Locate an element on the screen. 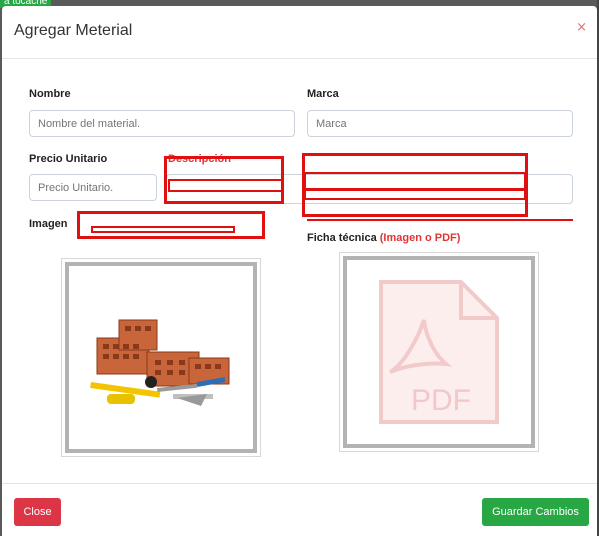 The width and height of the screenshot is (599, 536). pdf-text: PDF is located at coordinates (441, 400).